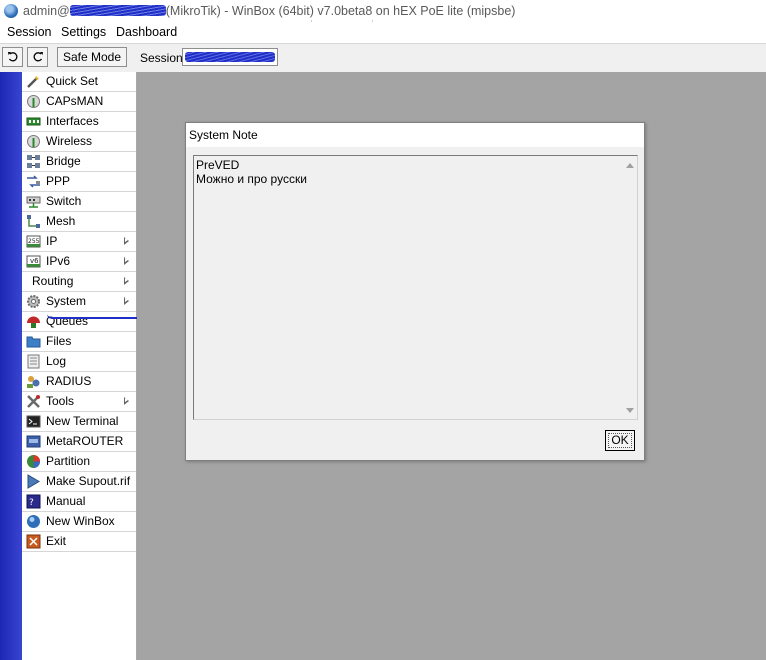 The image size is (766, 660). What do you see at coordinates (56, 541) in the screenshot?
I see `sidebar-item-label: Exit` at bounding box center [56, 541].